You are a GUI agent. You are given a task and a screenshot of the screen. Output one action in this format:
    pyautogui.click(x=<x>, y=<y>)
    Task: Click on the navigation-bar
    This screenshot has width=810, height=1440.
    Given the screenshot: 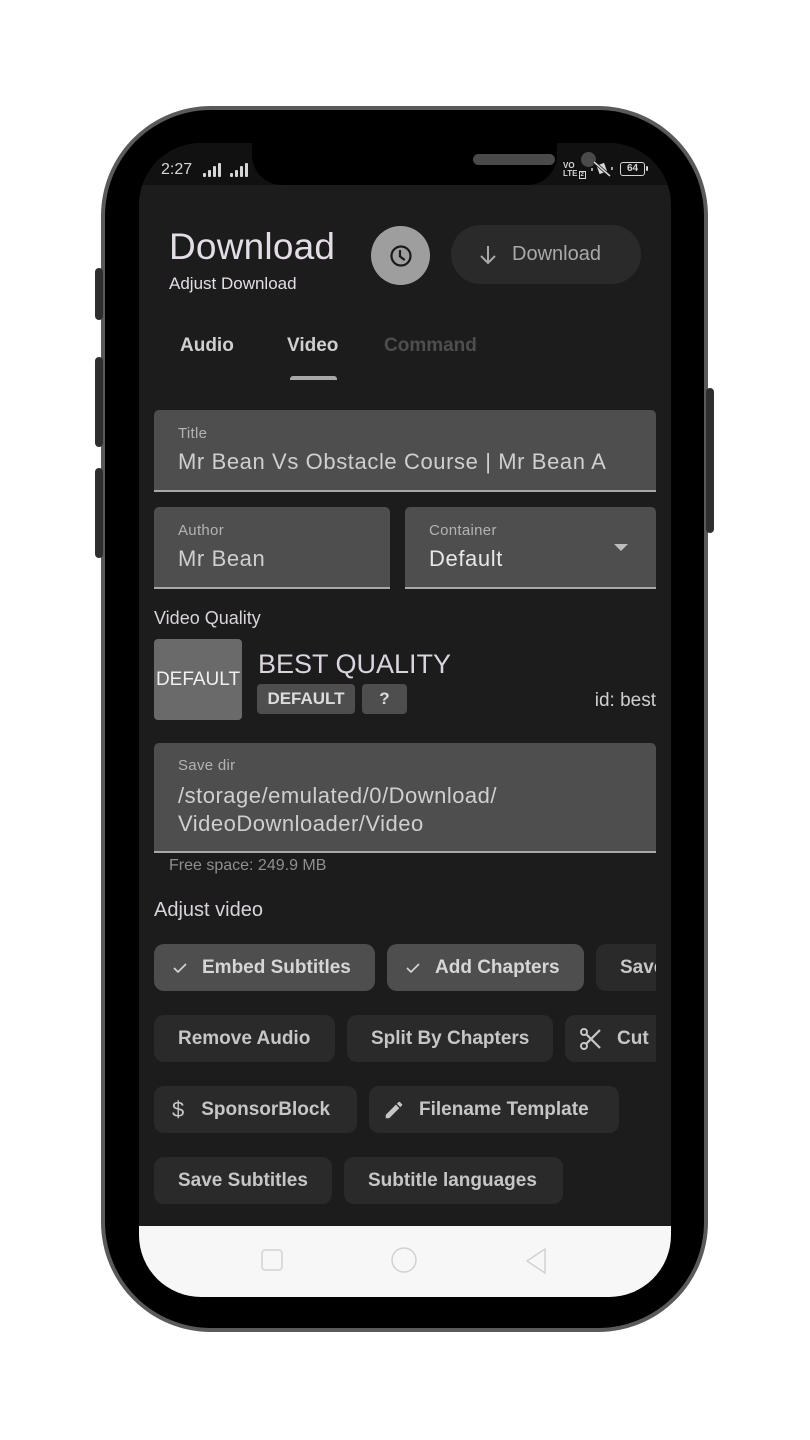 What is the action you would take?
    pyautogui.click(x=405, y=1261)
    